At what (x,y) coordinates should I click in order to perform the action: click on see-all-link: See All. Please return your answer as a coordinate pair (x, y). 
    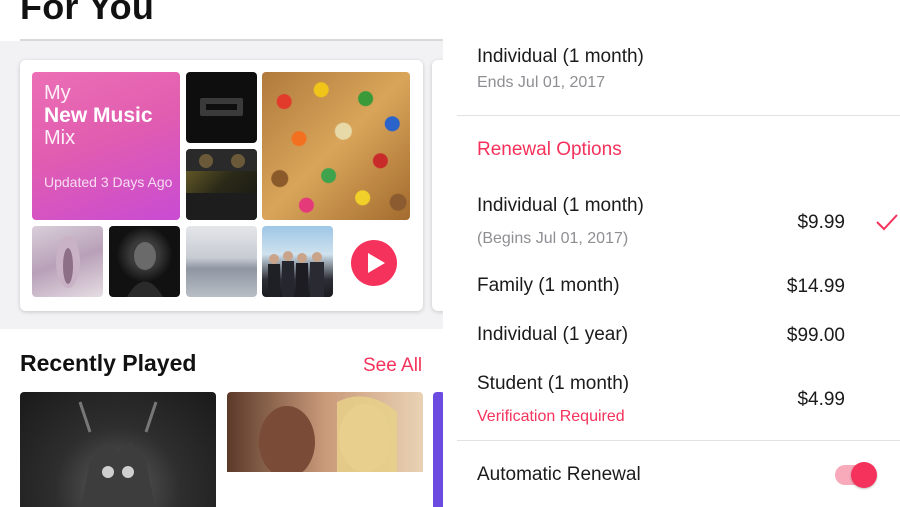
    Looking at the image, I should click on (392, 366).